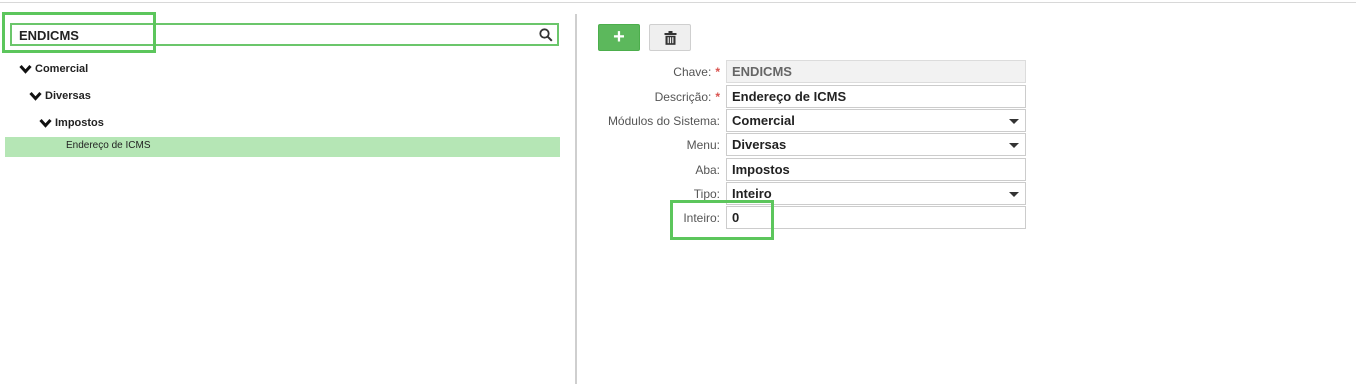 Image resolution: width=1356 pixels, height=384 pixels. Describe the element at coordinates (707, 170) in the screenshot. I see `aba-label: Aba:` at that location.